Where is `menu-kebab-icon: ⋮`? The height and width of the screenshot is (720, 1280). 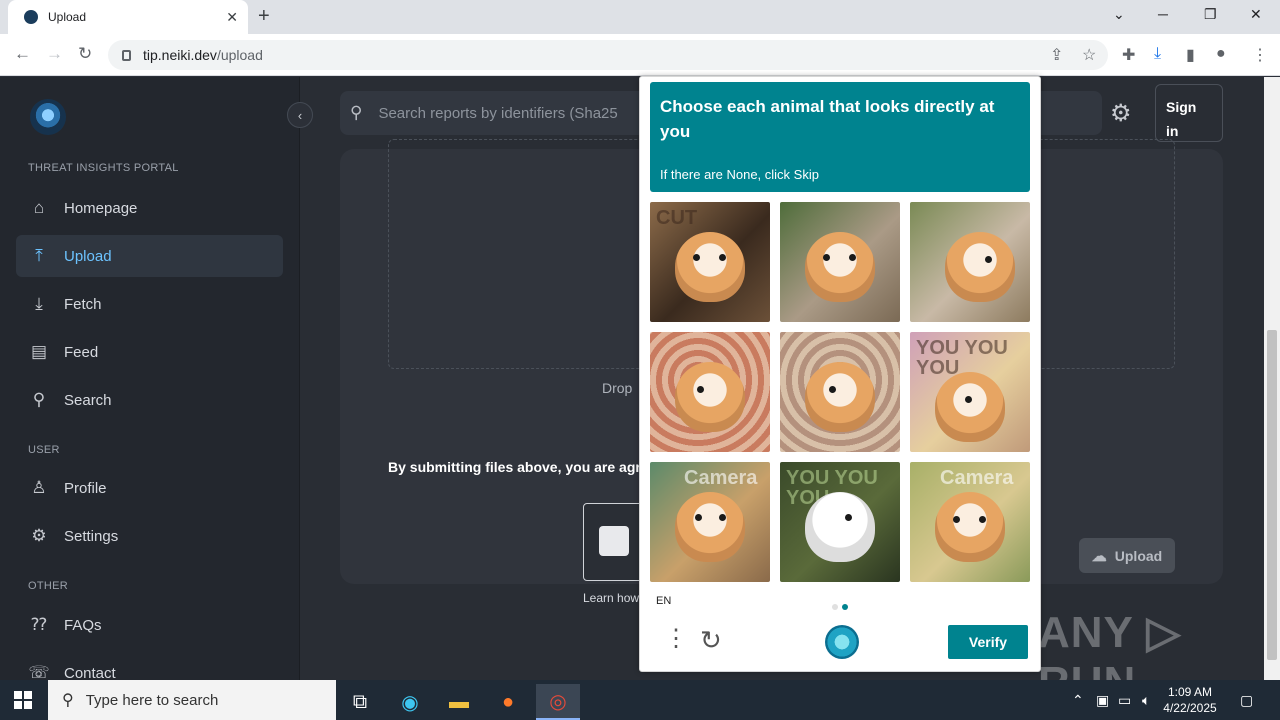 menu-kebab-icon: ⋮ is located at coordinates (1260, 55).